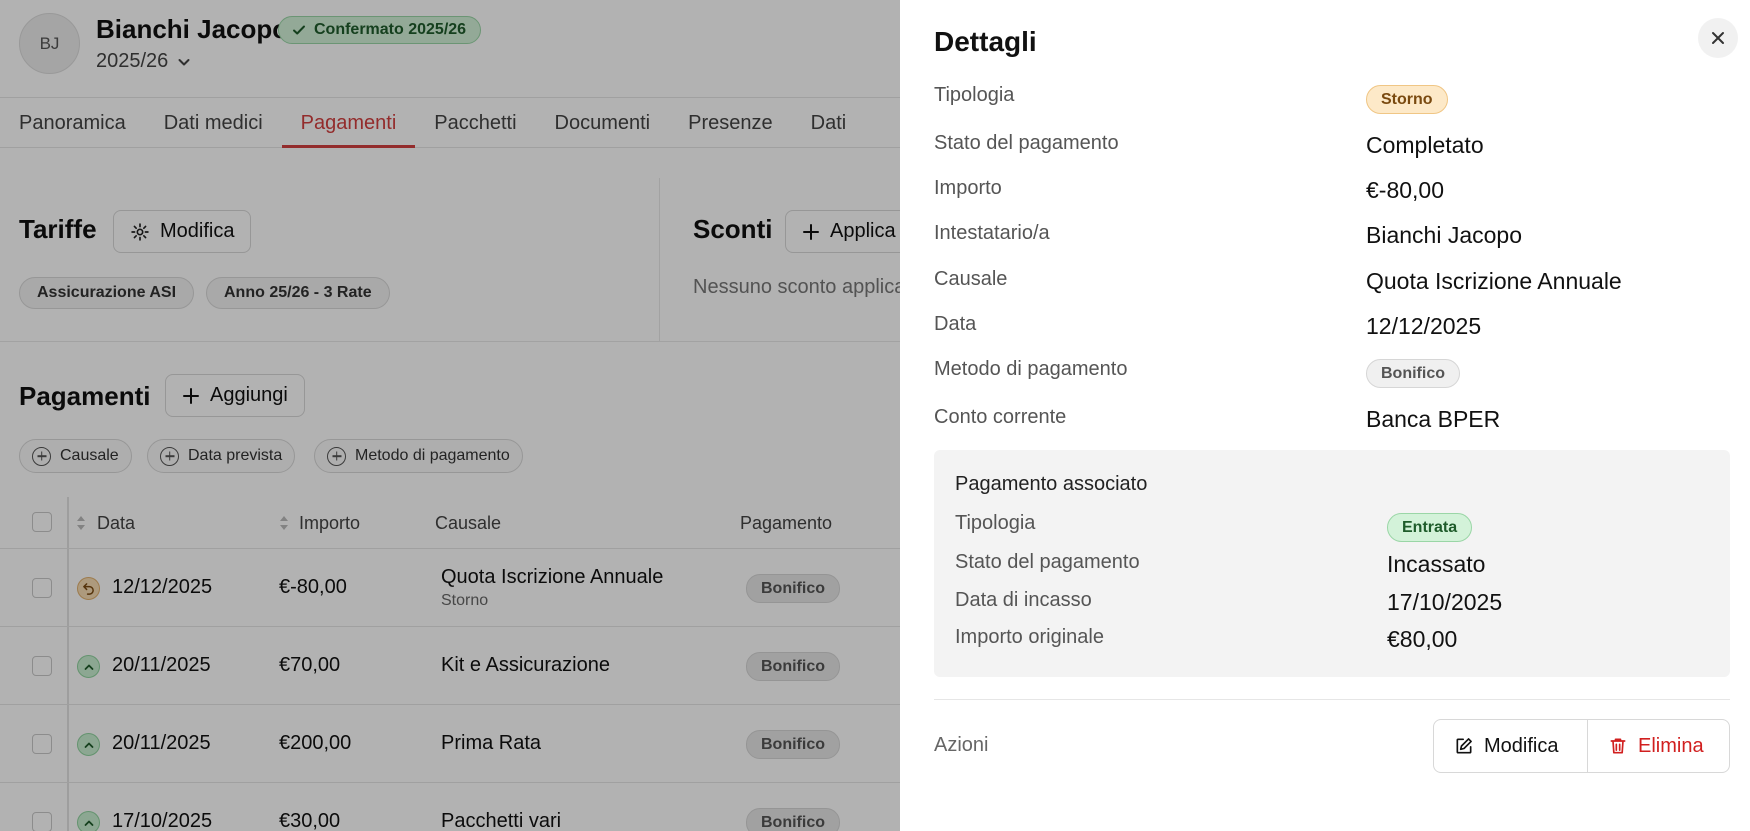 This screenshot has width=1750, height=831. I want to click on tipologia-badge: Storno, so click(1407, 99).